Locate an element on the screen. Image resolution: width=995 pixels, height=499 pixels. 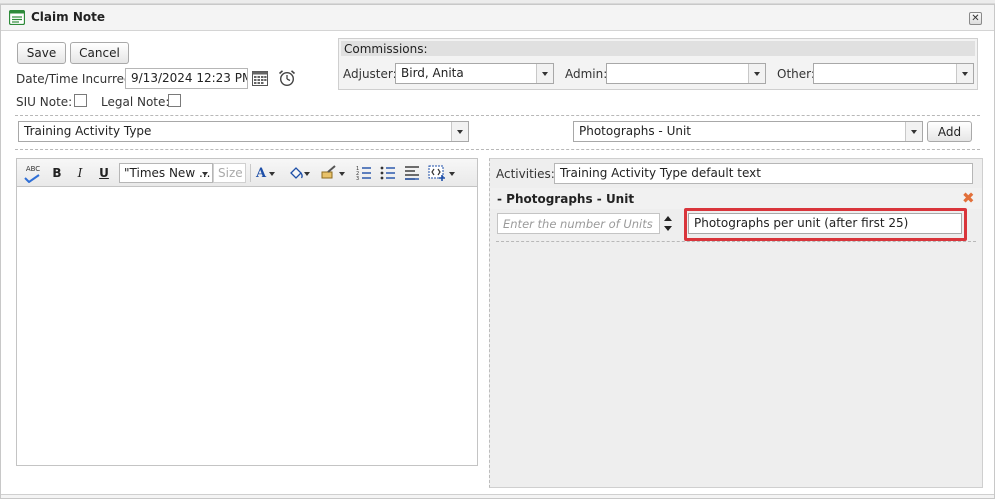
align-left-icon is located at coordinates (412, 173).